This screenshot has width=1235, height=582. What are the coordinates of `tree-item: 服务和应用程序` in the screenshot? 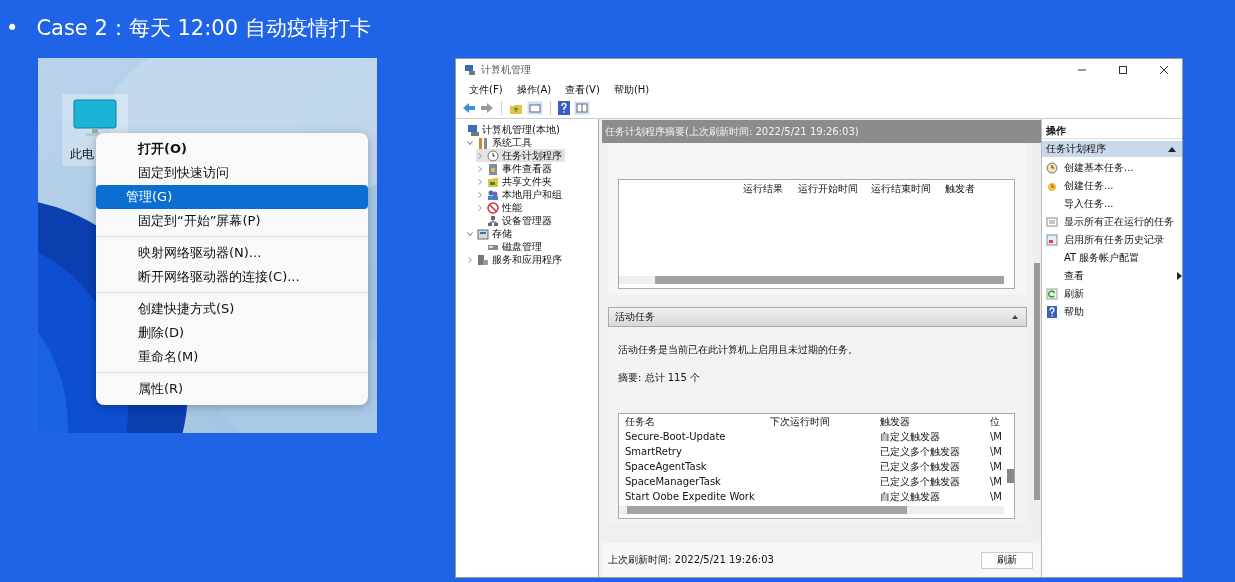 It's located at (515, 259).